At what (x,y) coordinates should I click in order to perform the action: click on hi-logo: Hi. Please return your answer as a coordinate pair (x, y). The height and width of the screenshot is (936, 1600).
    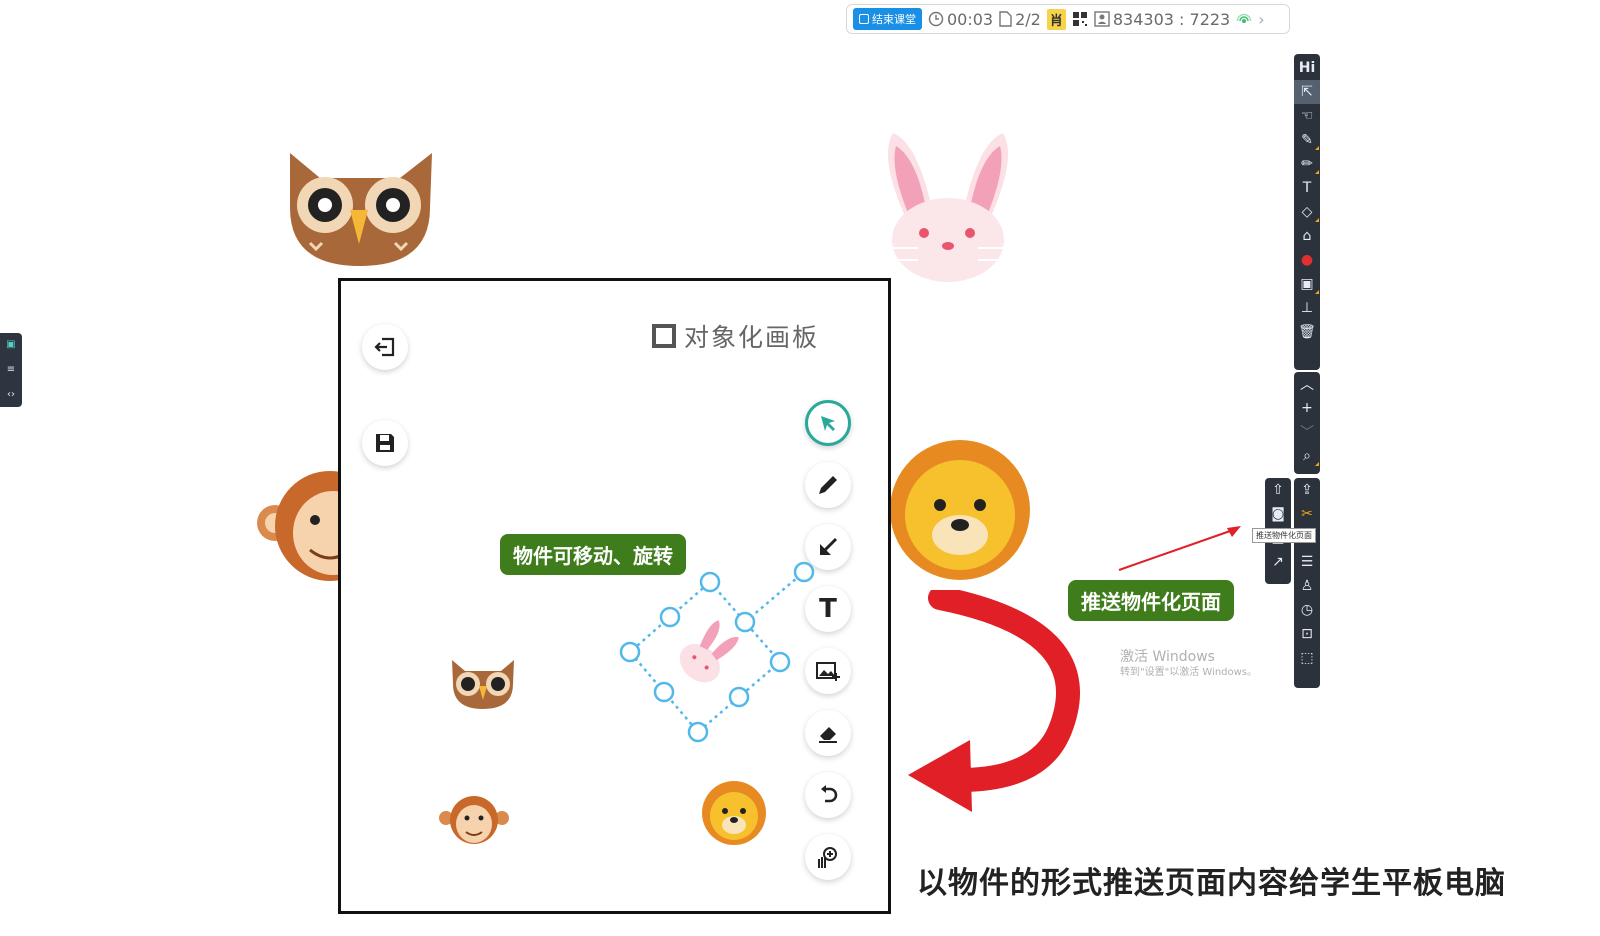
    Looking at the image, I should click on (1307, 68).